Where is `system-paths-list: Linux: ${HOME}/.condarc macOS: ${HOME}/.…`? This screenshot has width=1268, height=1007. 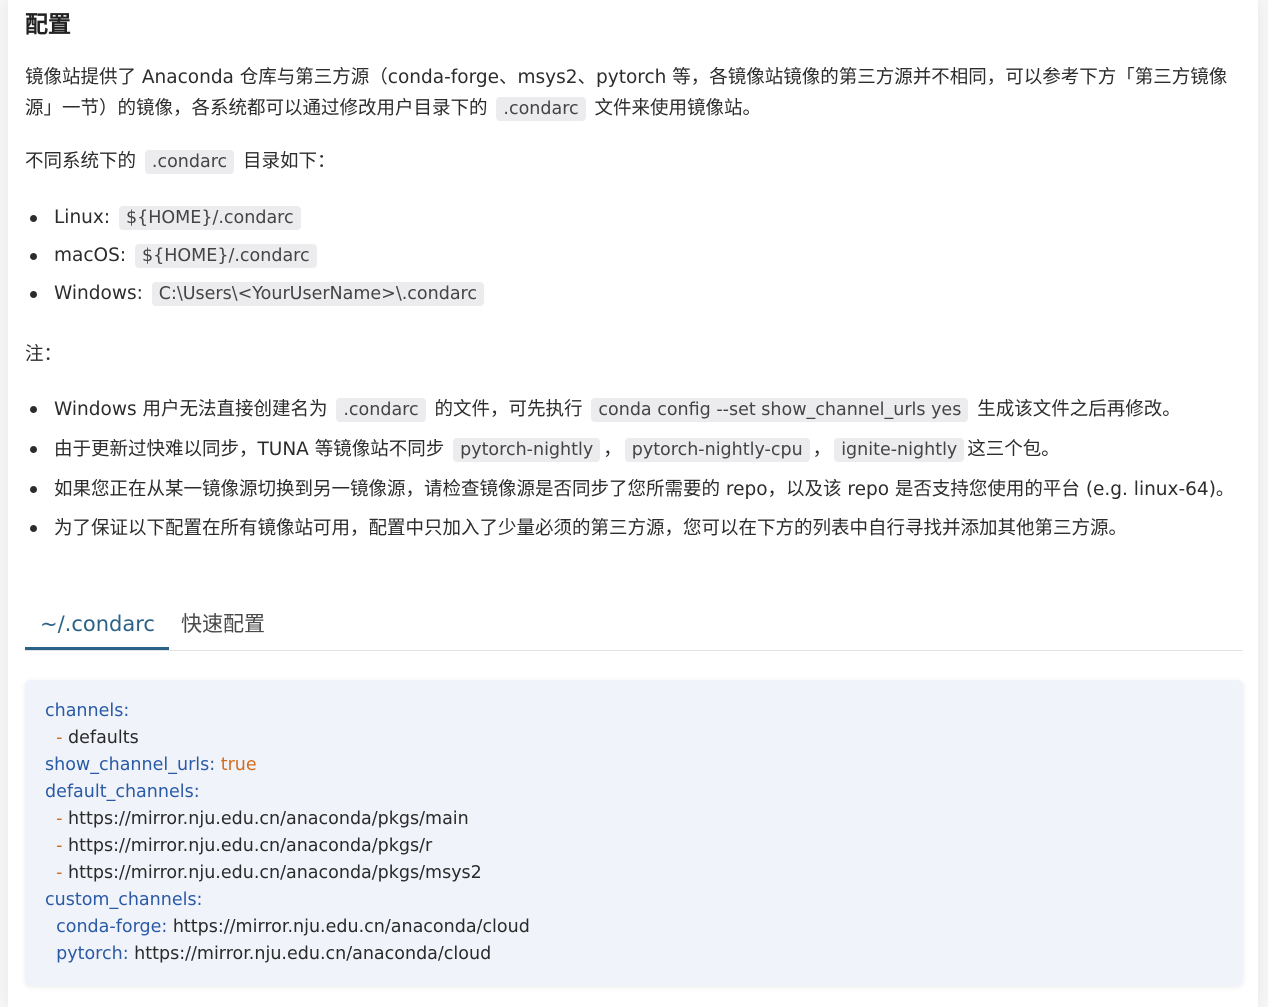
system-paths-list: Linux: ${HOME}/.condarc macOS: ${HOME}/.… is located at coordinates (634, 256).